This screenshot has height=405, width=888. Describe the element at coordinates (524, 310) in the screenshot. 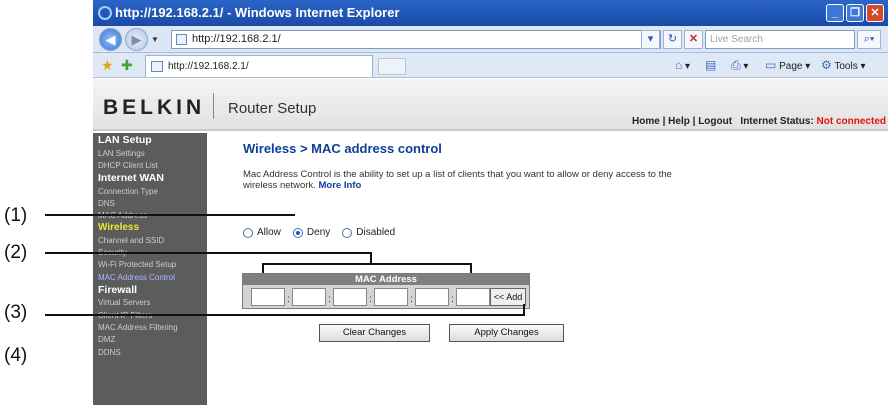

I see `callout-3-stem` at that location.